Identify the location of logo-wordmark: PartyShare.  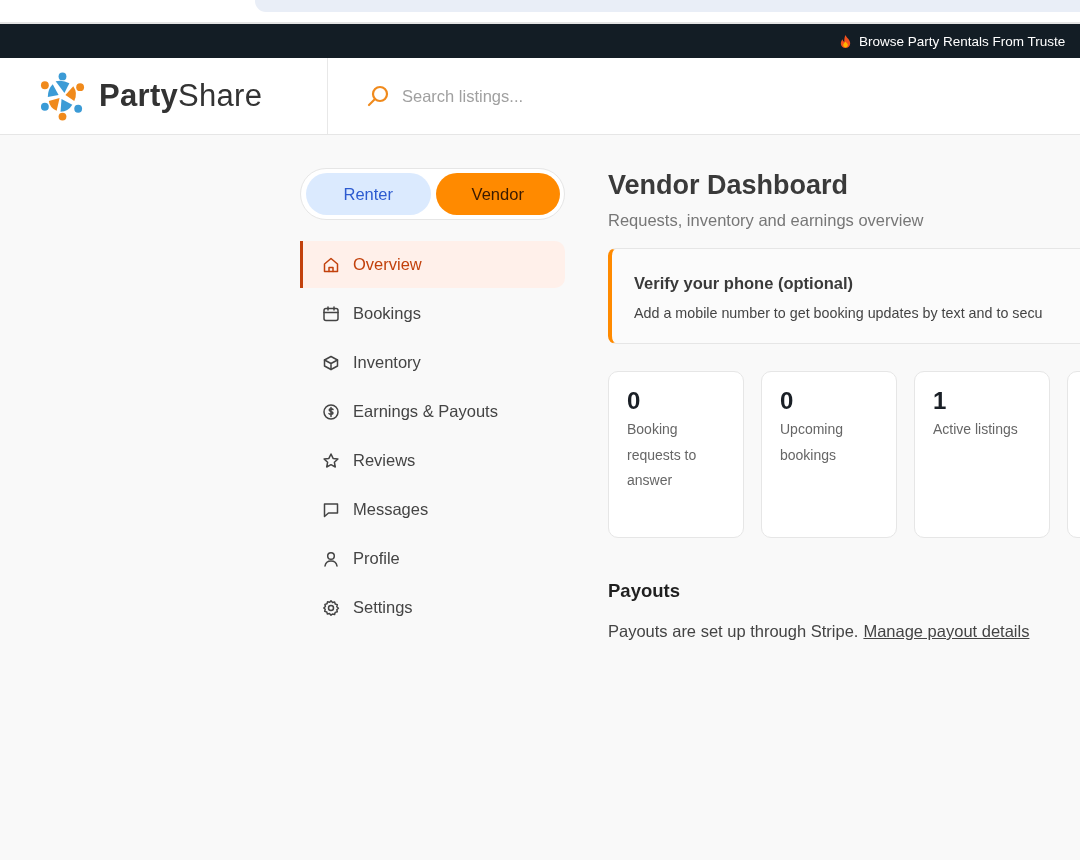
(181, 96).